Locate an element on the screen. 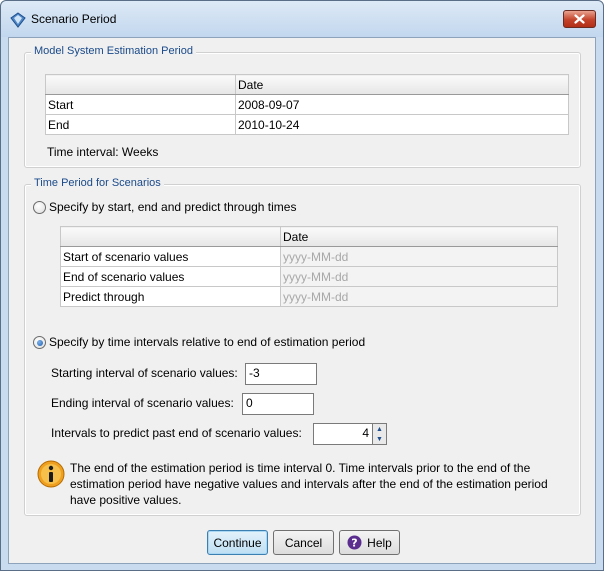 Image resolution: width=604 pixels, height=571 pixels. ending-interval-input: 0 is located at coordinates (278, 404).